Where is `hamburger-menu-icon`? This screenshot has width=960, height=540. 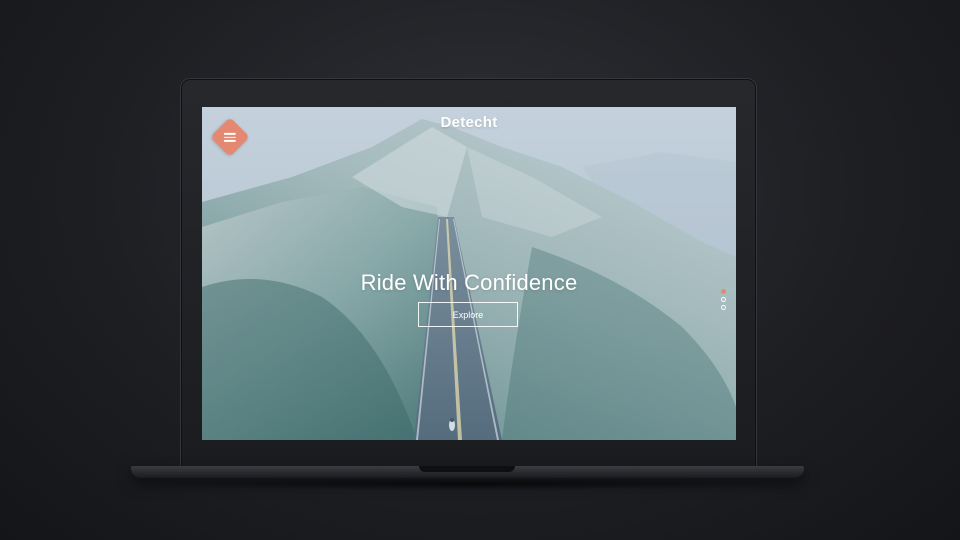 hamburger-menu-icon is located at coordinates (230, 137).